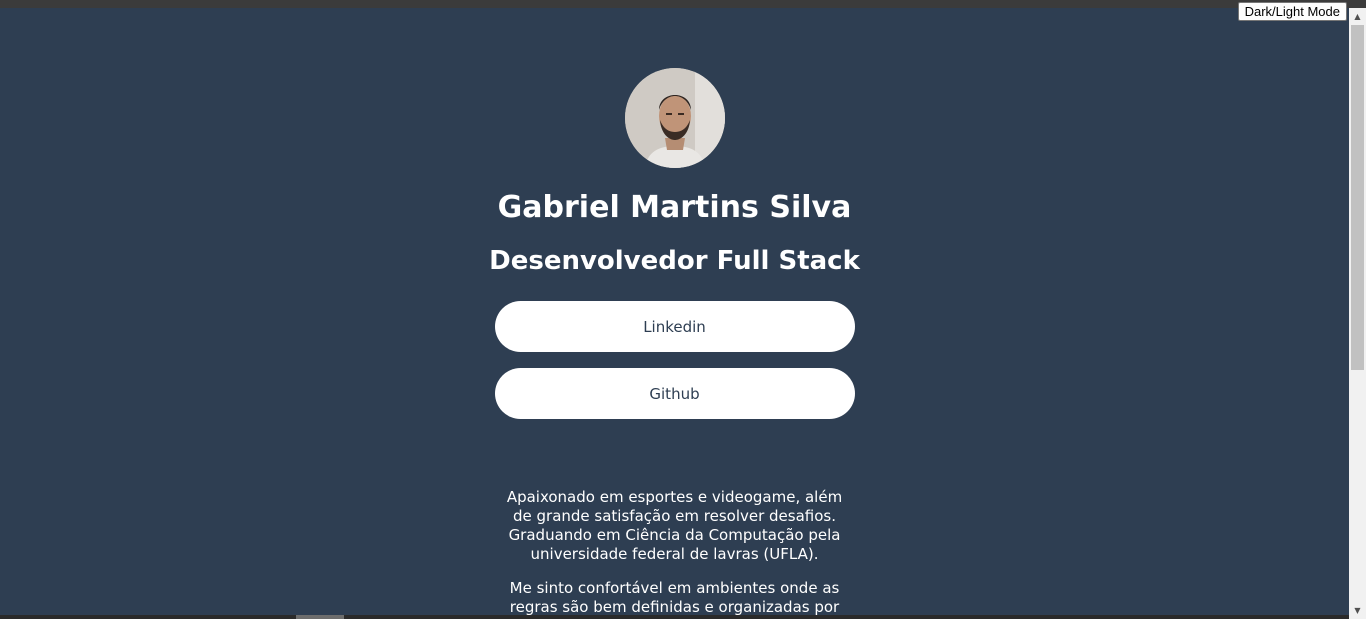 Image resolution: width=1366 pixels, height=619 pixels. I want to click on linkedin-button-label: Linkedin, so click(674, 326).